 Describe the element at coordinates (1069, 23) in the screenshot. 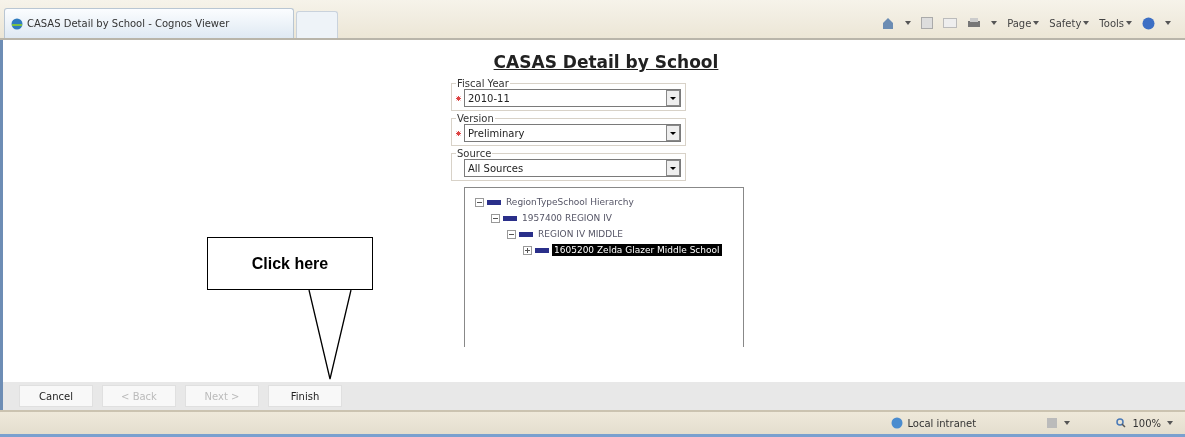

I see `toolbar-menu: Safety` at that location.